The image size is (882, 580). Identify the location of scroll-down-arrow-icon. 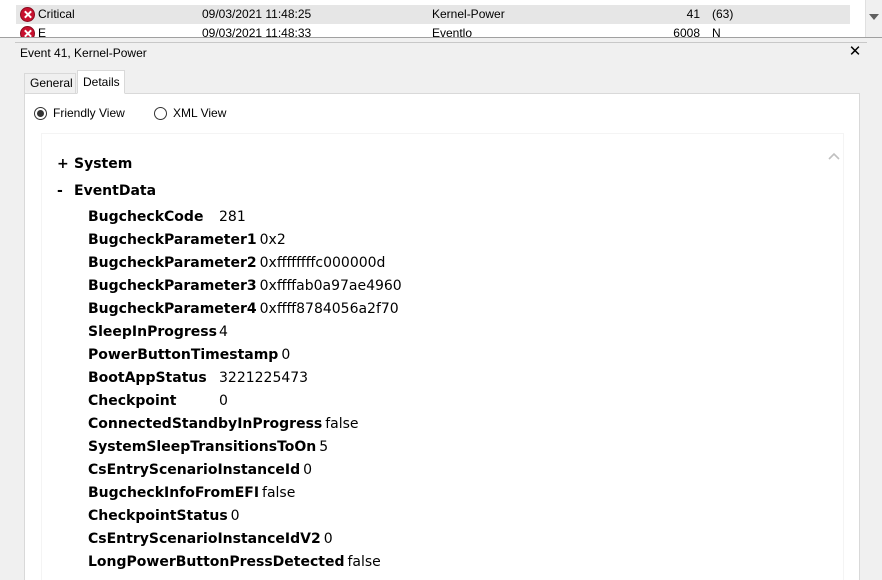
(874, 17).